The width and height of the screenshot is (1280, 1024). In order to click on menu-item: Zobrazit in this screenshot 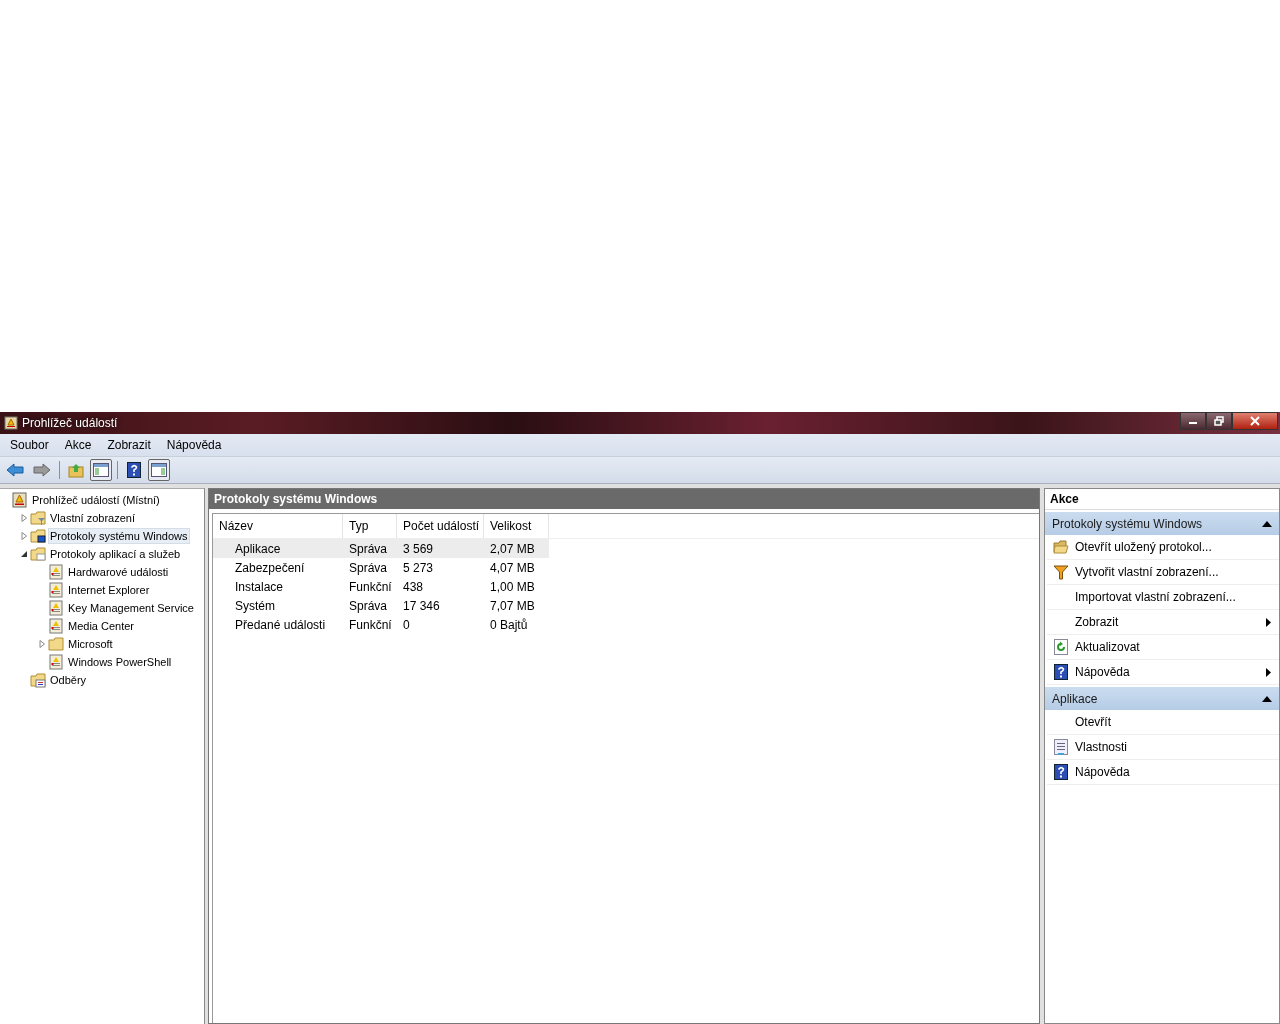, I will do `click(129, 445)`.